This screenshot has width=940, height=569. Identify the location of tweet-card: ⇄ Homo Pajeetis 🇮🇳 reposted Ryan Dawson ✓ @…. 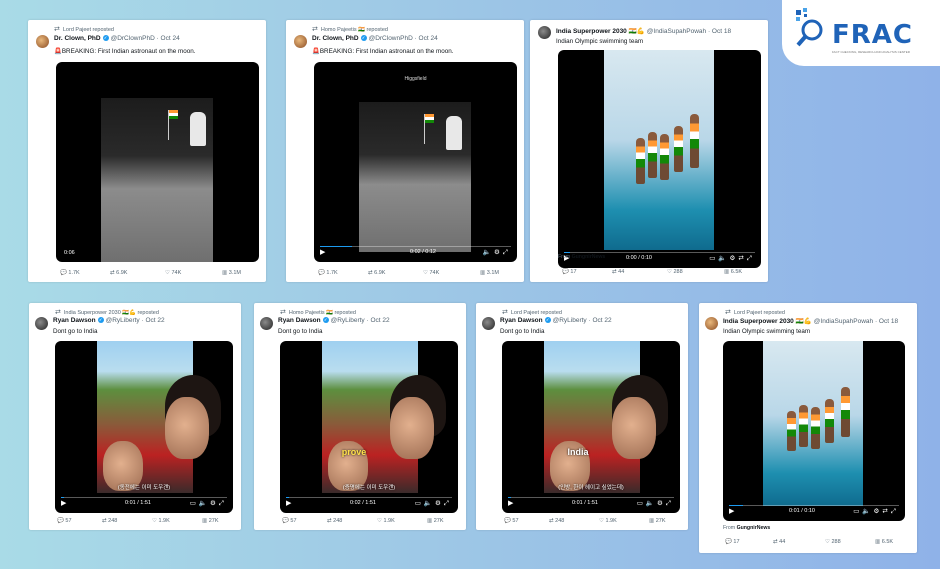
(360, 416).